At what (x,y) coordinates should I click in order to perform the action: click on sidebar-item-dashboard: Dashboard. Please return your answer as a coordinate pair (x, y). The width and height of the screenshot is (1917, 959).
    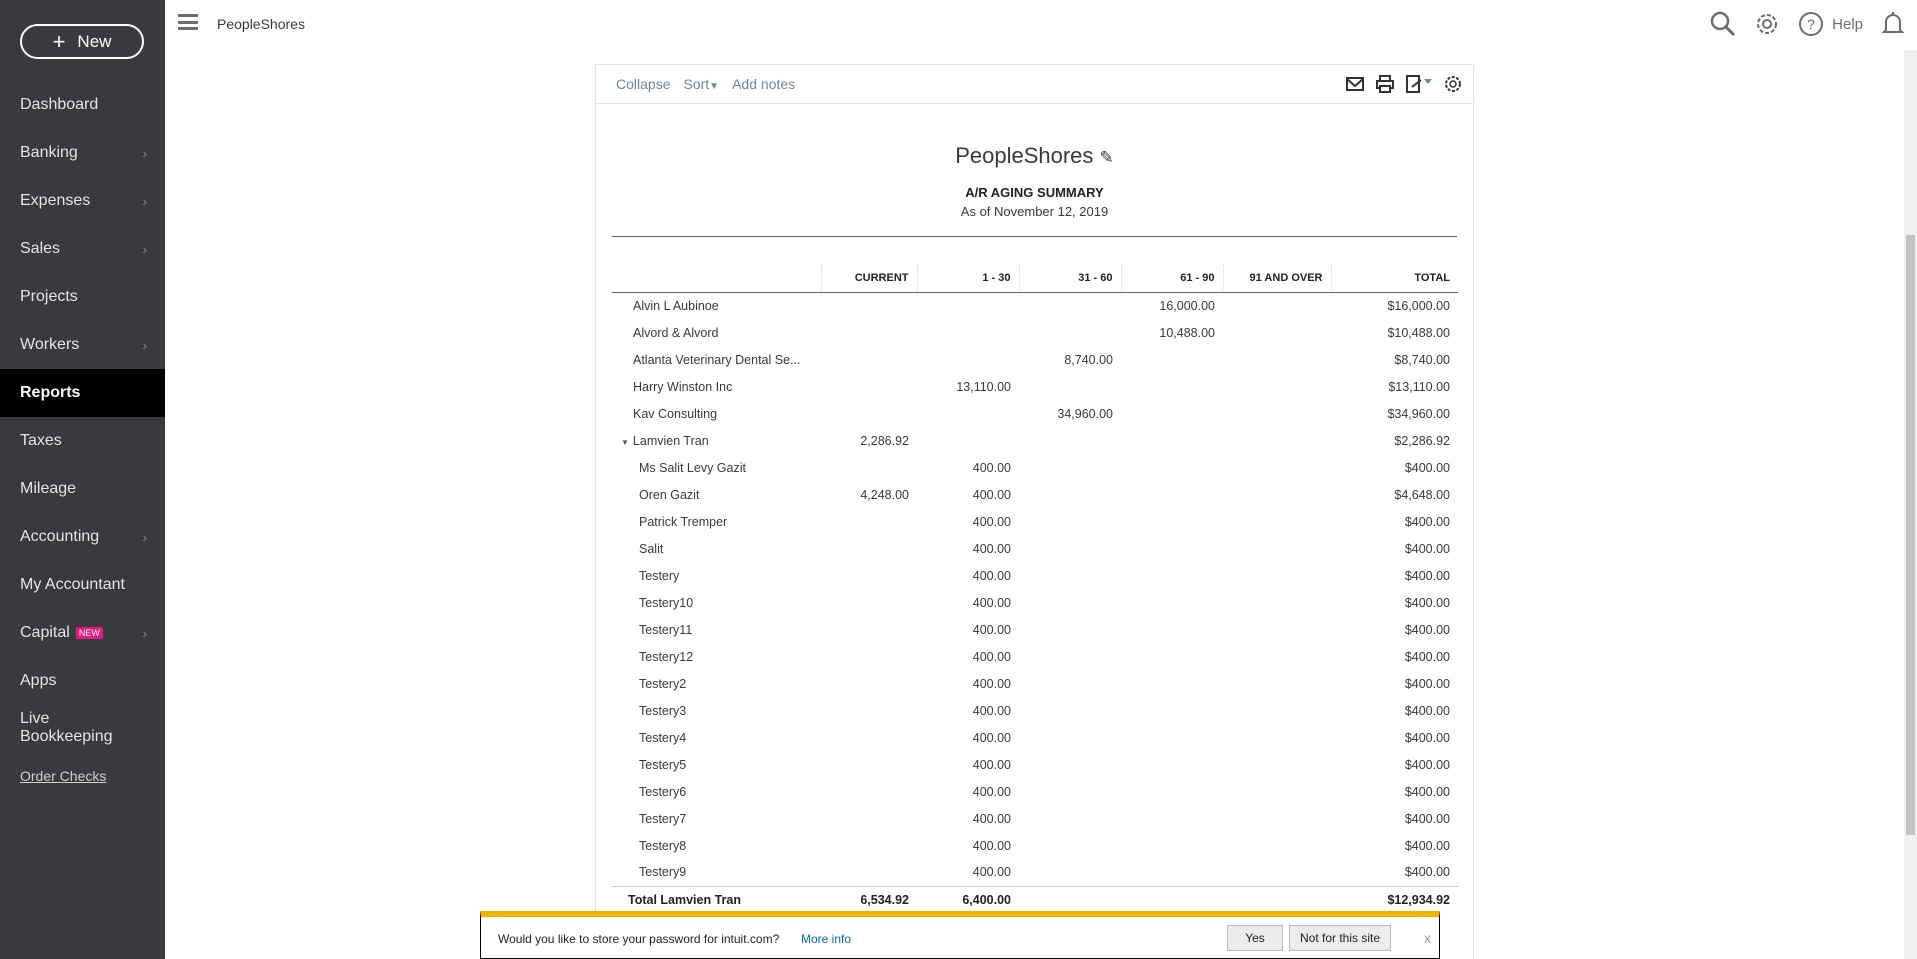
    Looking at the image, I should click on (82, 105).